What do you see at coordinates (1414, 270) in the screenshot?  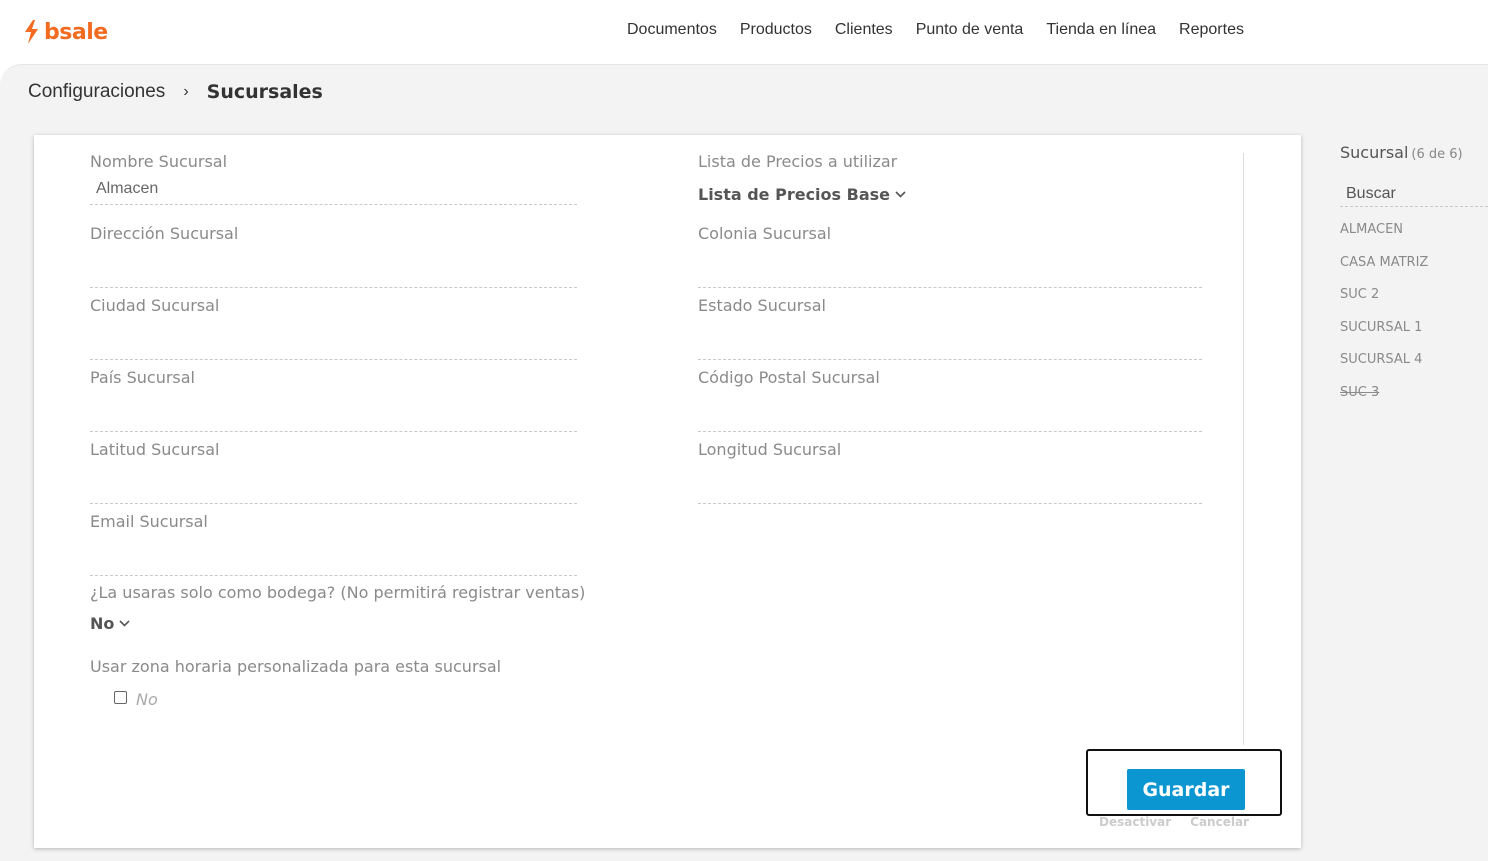 I see `branch-item-casa-matriz: CASA MATRIZ` at bounding box center [1414, 270].